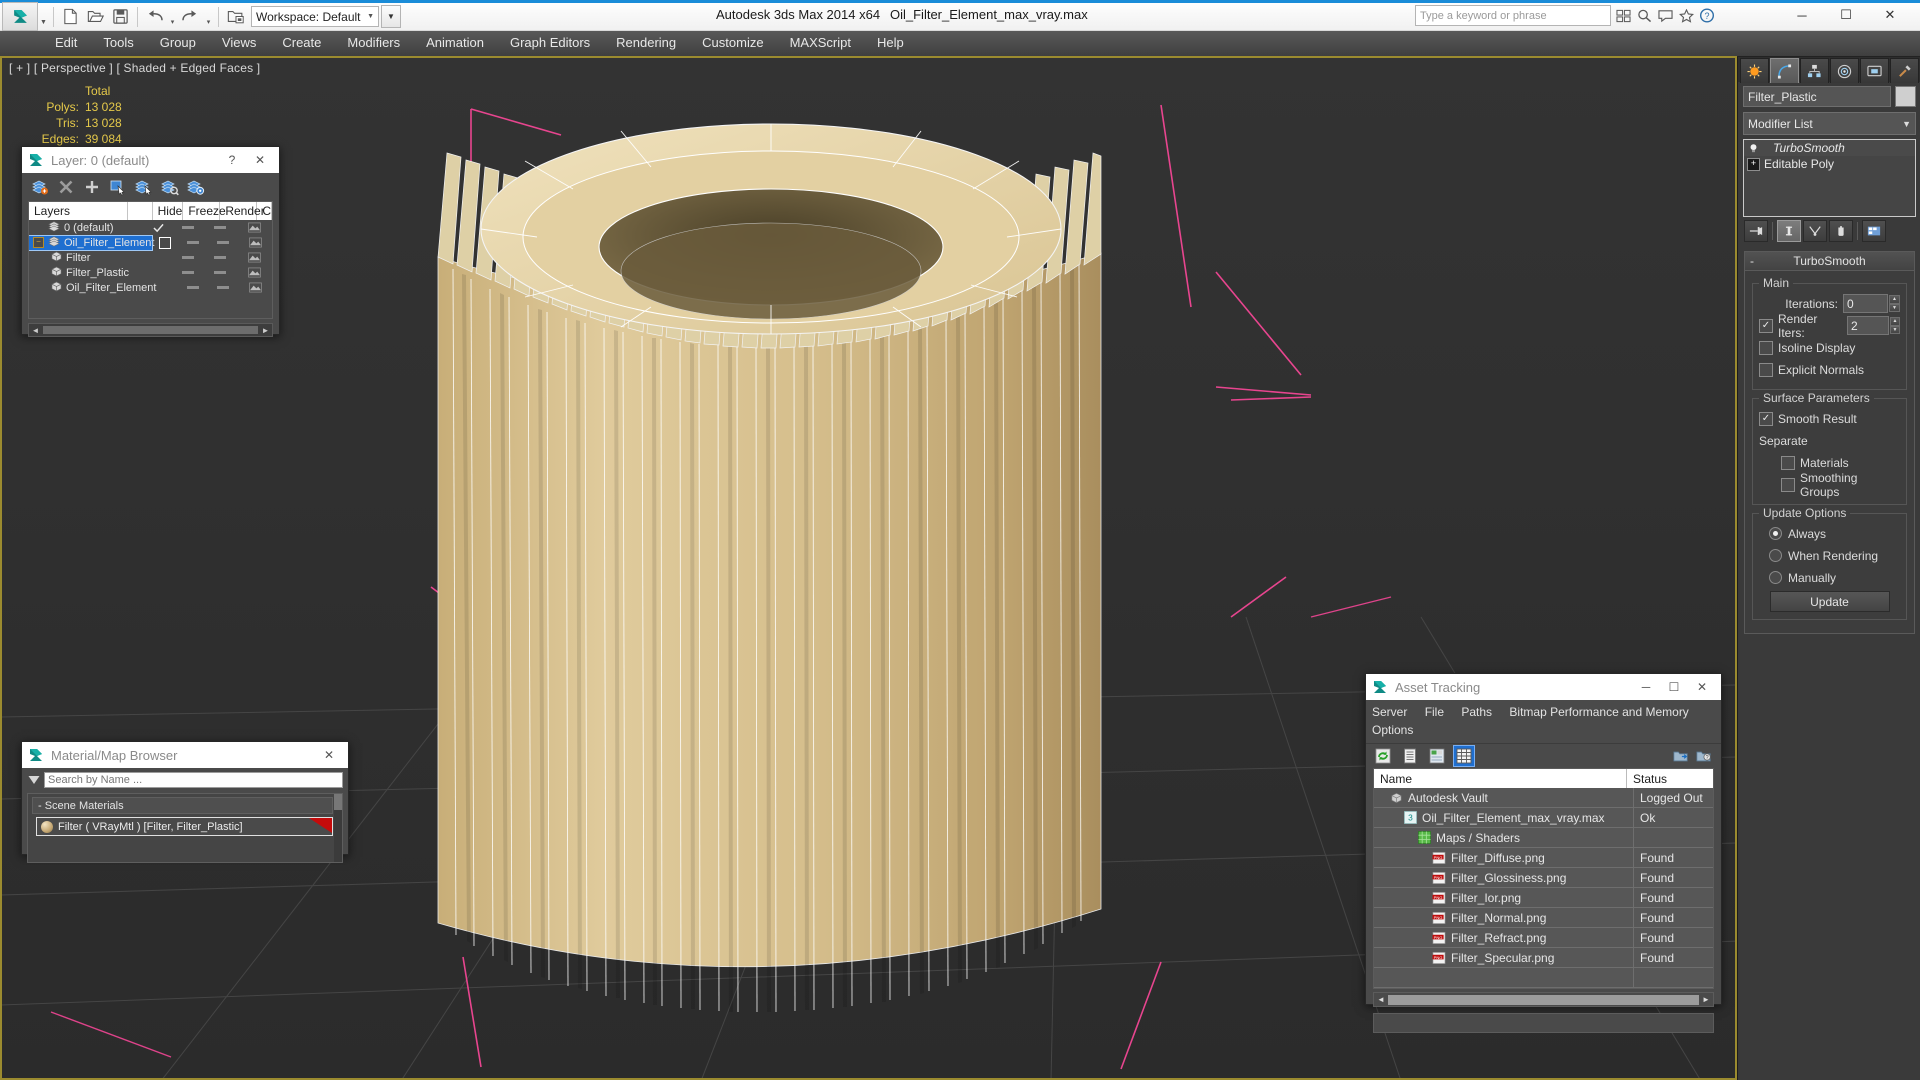 This screenshot has width=1920, height=1080. I want to click on asset-row-glossiness: PNG Filter_Glossiness.png Found, so click(1543, 878).